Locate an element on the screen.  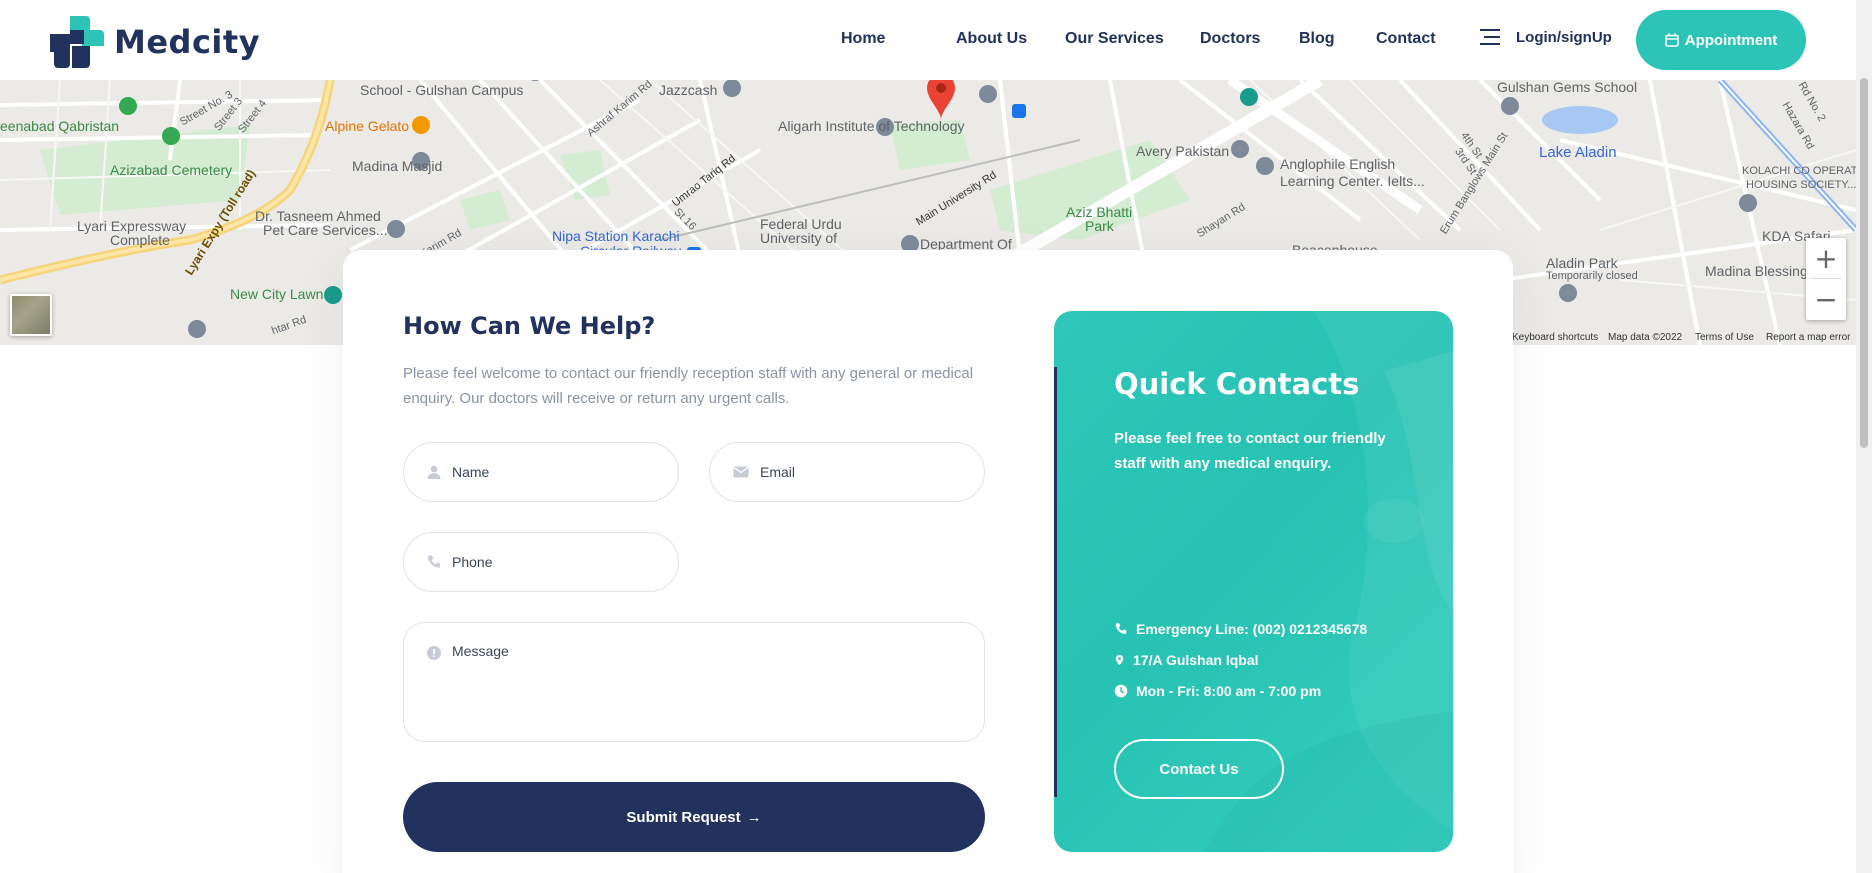
map-place-label: Aladin Park is located at coordinates (1582, 263).